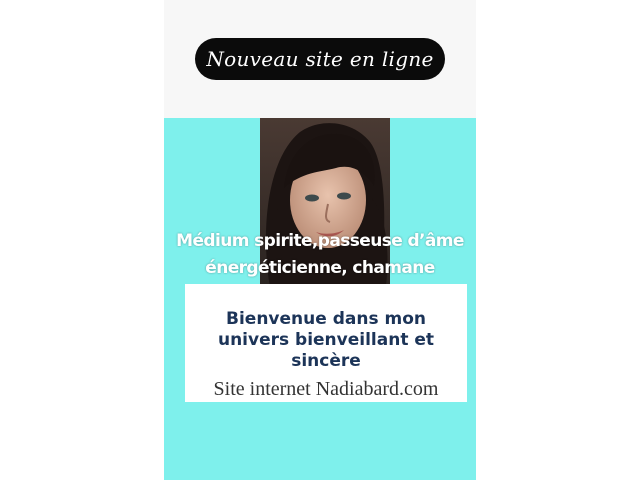 This screenshot has height=480, width=640. I want to click on tagline-line-2: énergéticienne, chamane, so click(320, 268).